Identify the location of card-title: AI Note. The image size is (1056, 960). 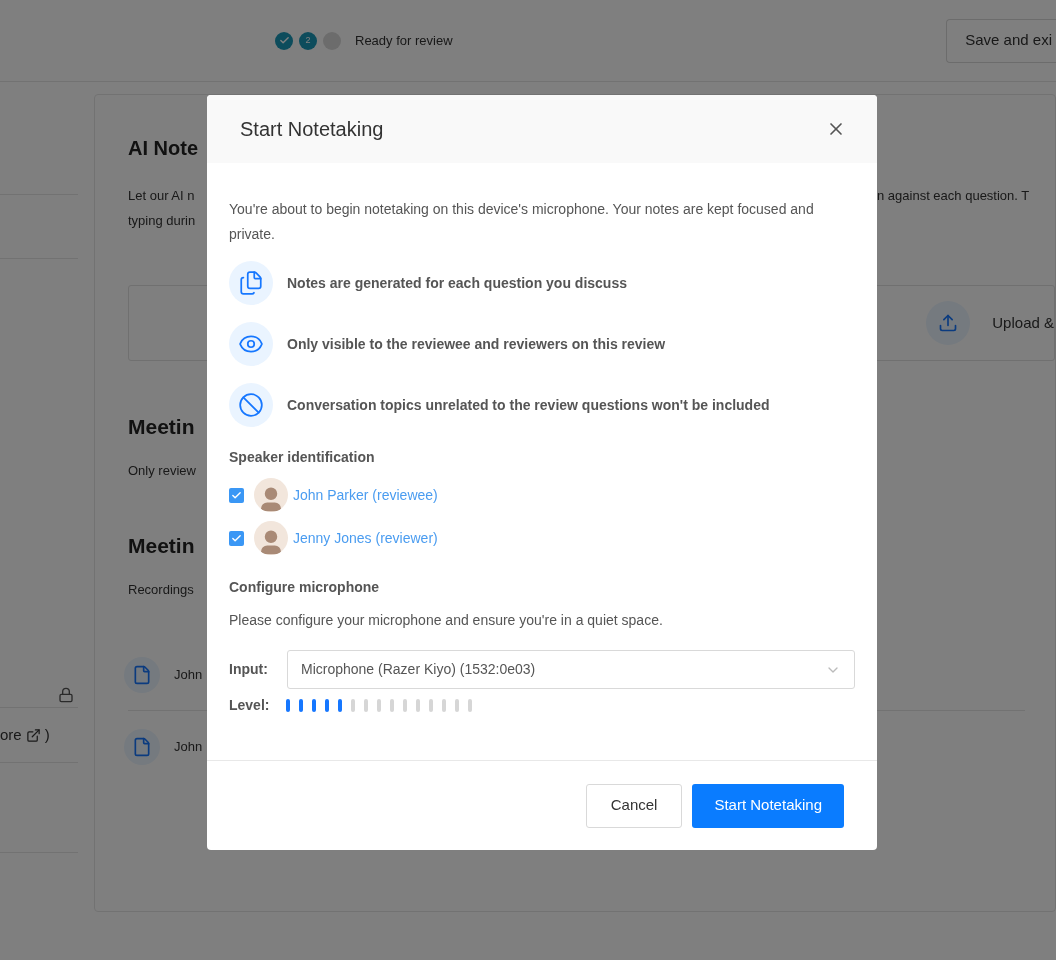
(163, 148).